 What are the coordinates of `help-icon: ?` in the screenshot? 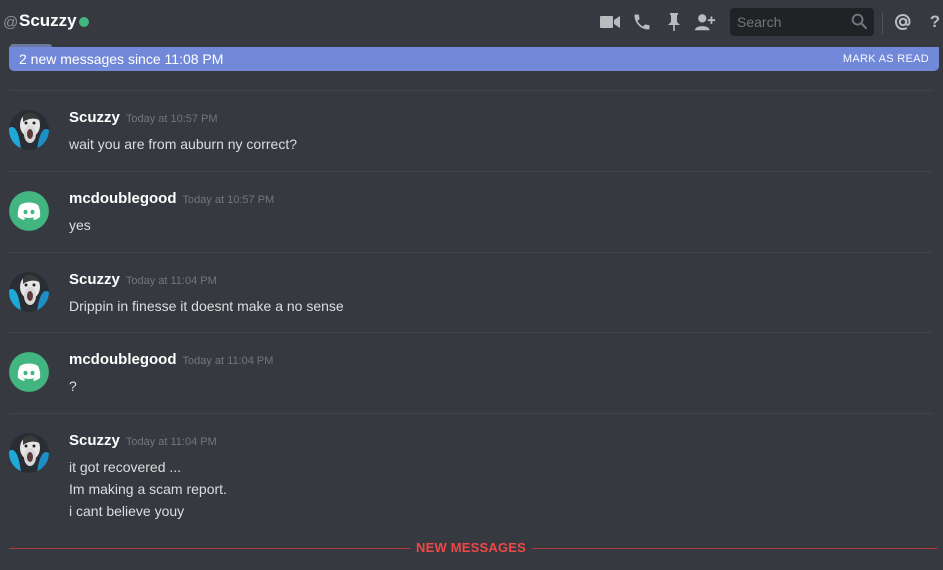 It's located at (933, 22).